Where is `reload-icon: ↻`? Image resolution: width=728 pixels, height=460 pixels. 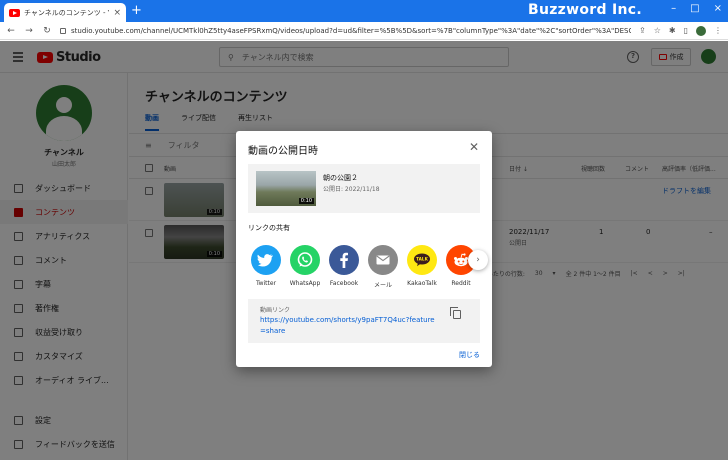 reload-icon: ↻ is located at coordinates (47, 31).